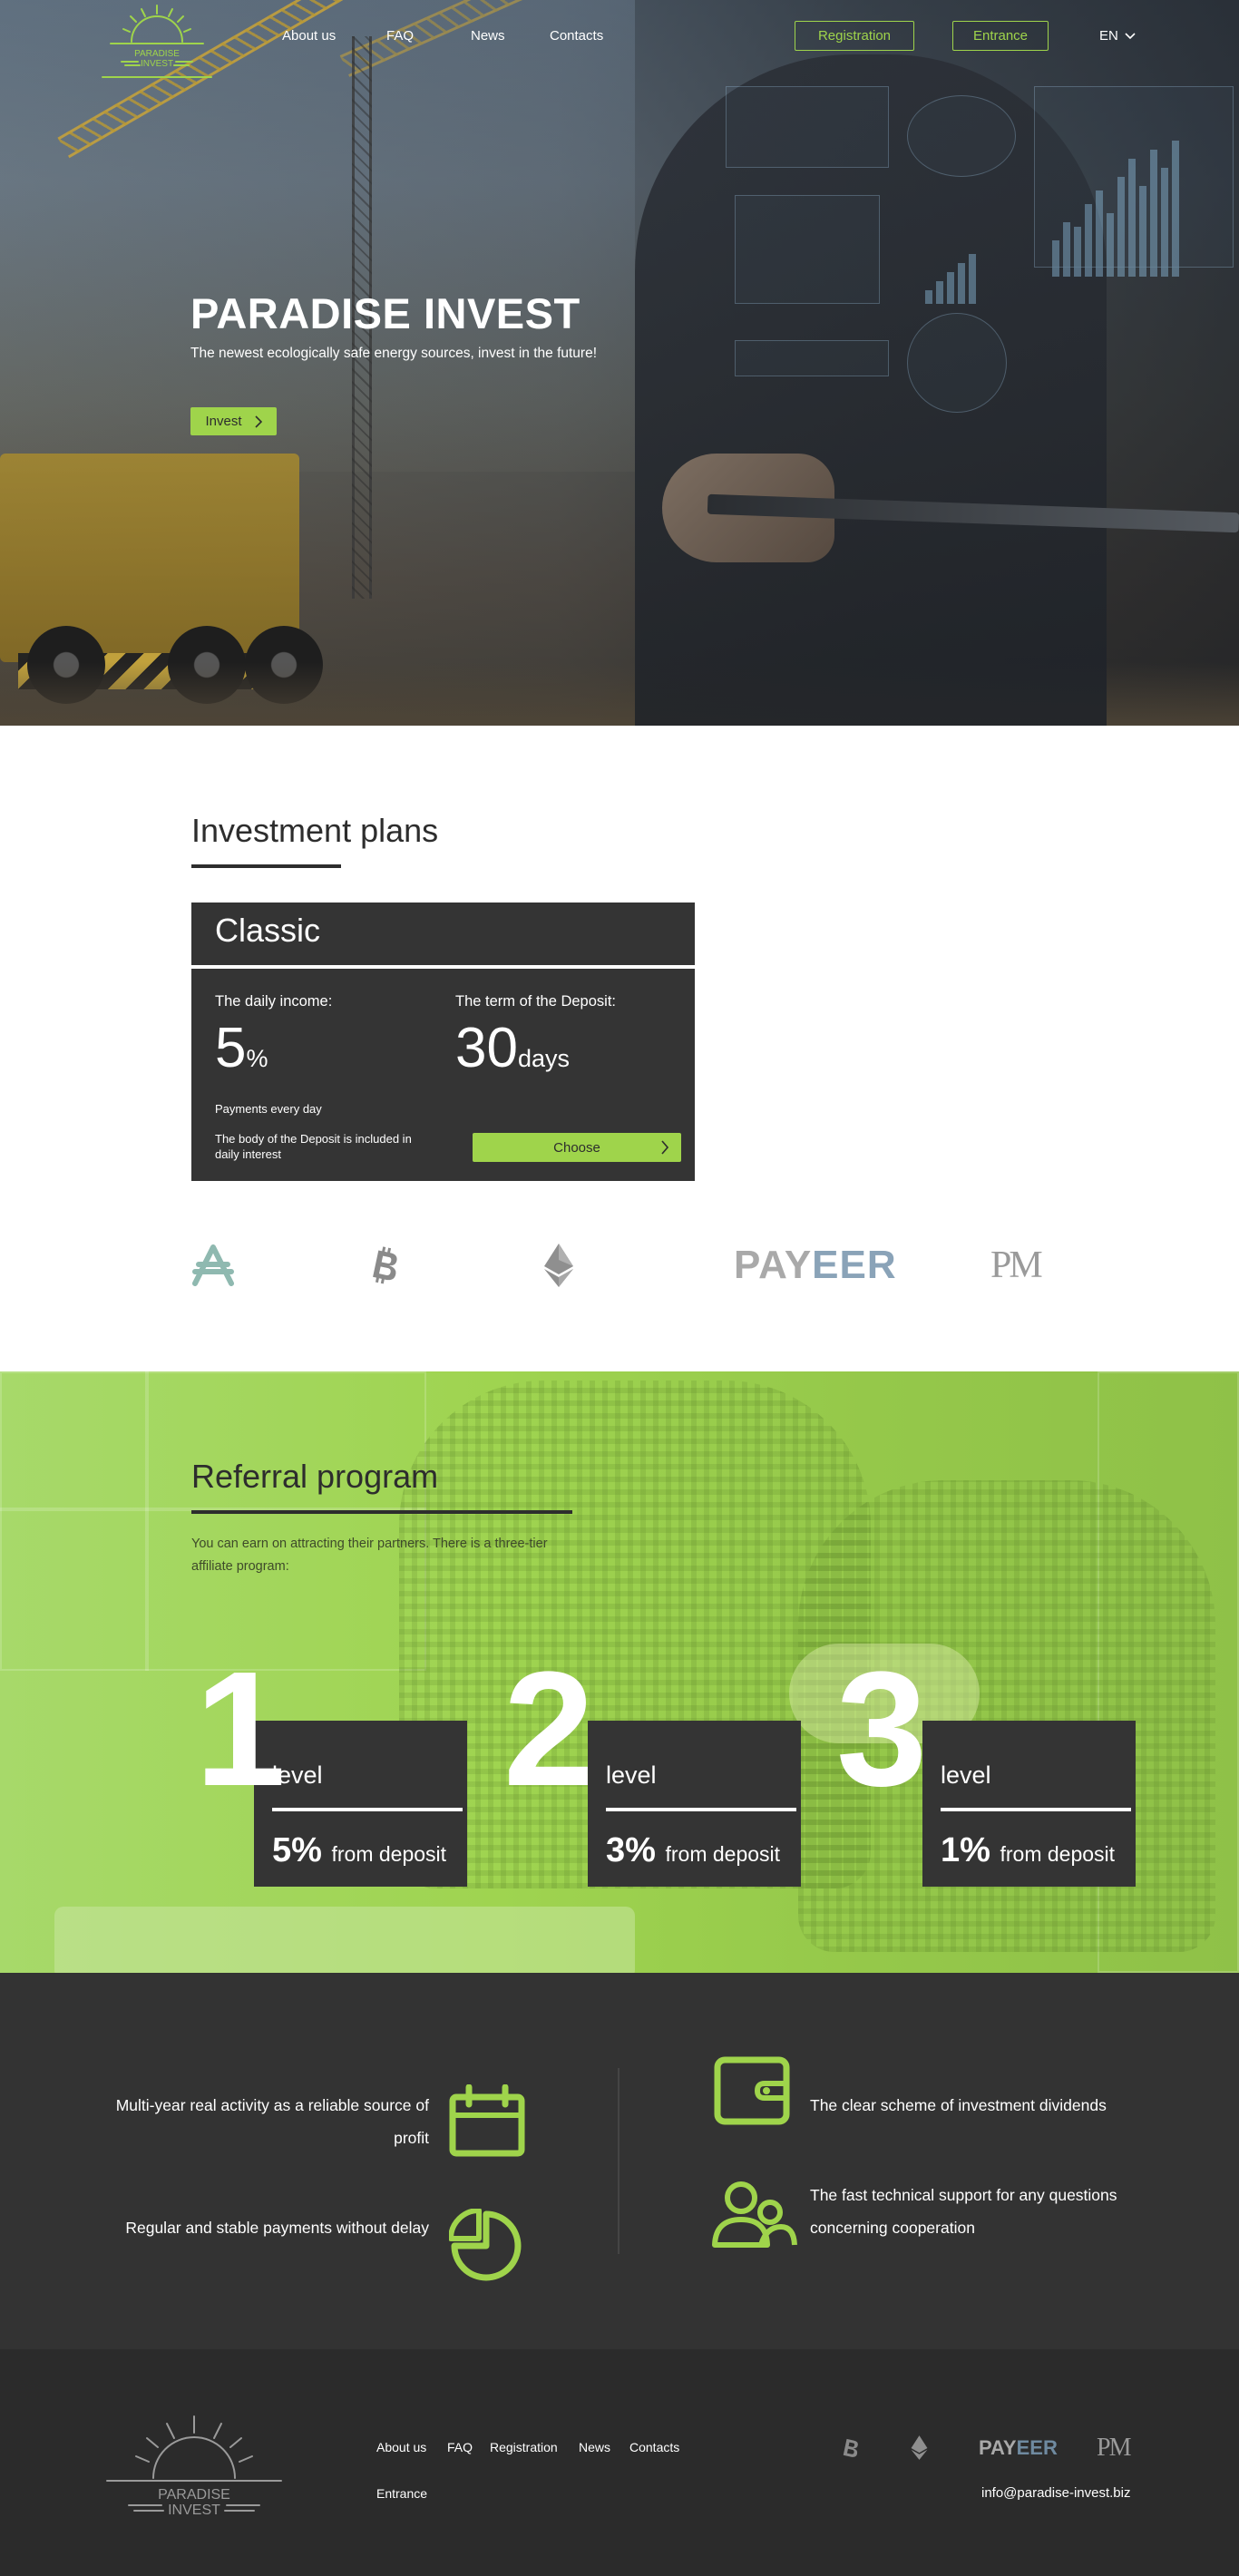 The width and height of the screenshot is (1239, 2576). What do you see at coordinates (1029, 1804) in the screenshot?
I see `referral-level-card: level 1% from deposit` at bounding box center [1029, 1804].